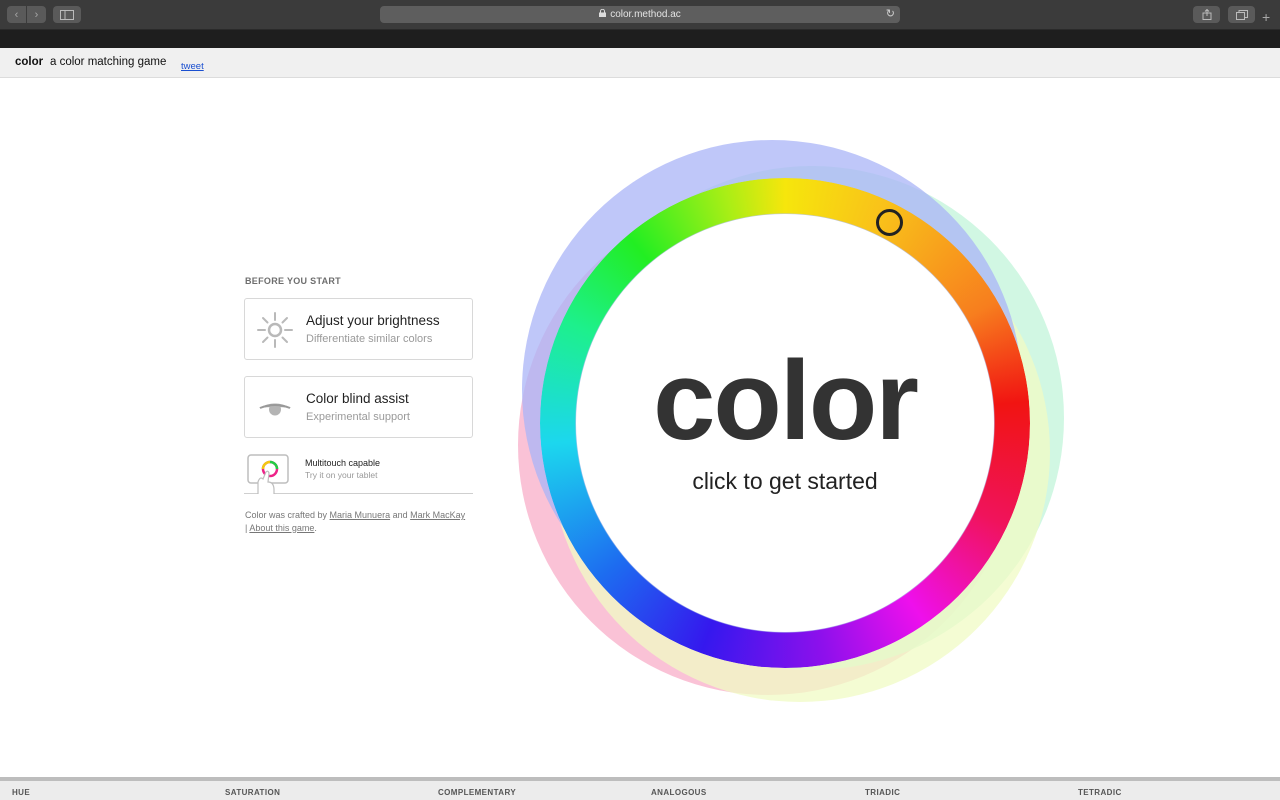 The height and width of the screenshot is (800, 1280). Describe the element at coordinates (369, 339) in the screenshot. I see `brightness-subtitle: Differentiate similar colors` at that location.